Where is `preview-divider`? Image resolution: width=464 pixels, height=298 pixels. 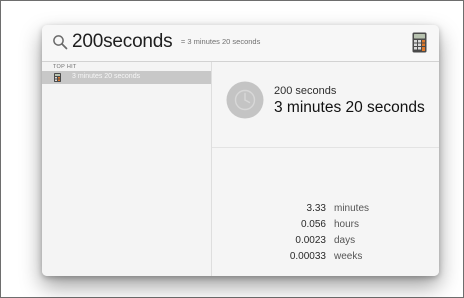 preview-divider is located at coordinates (325, 147).